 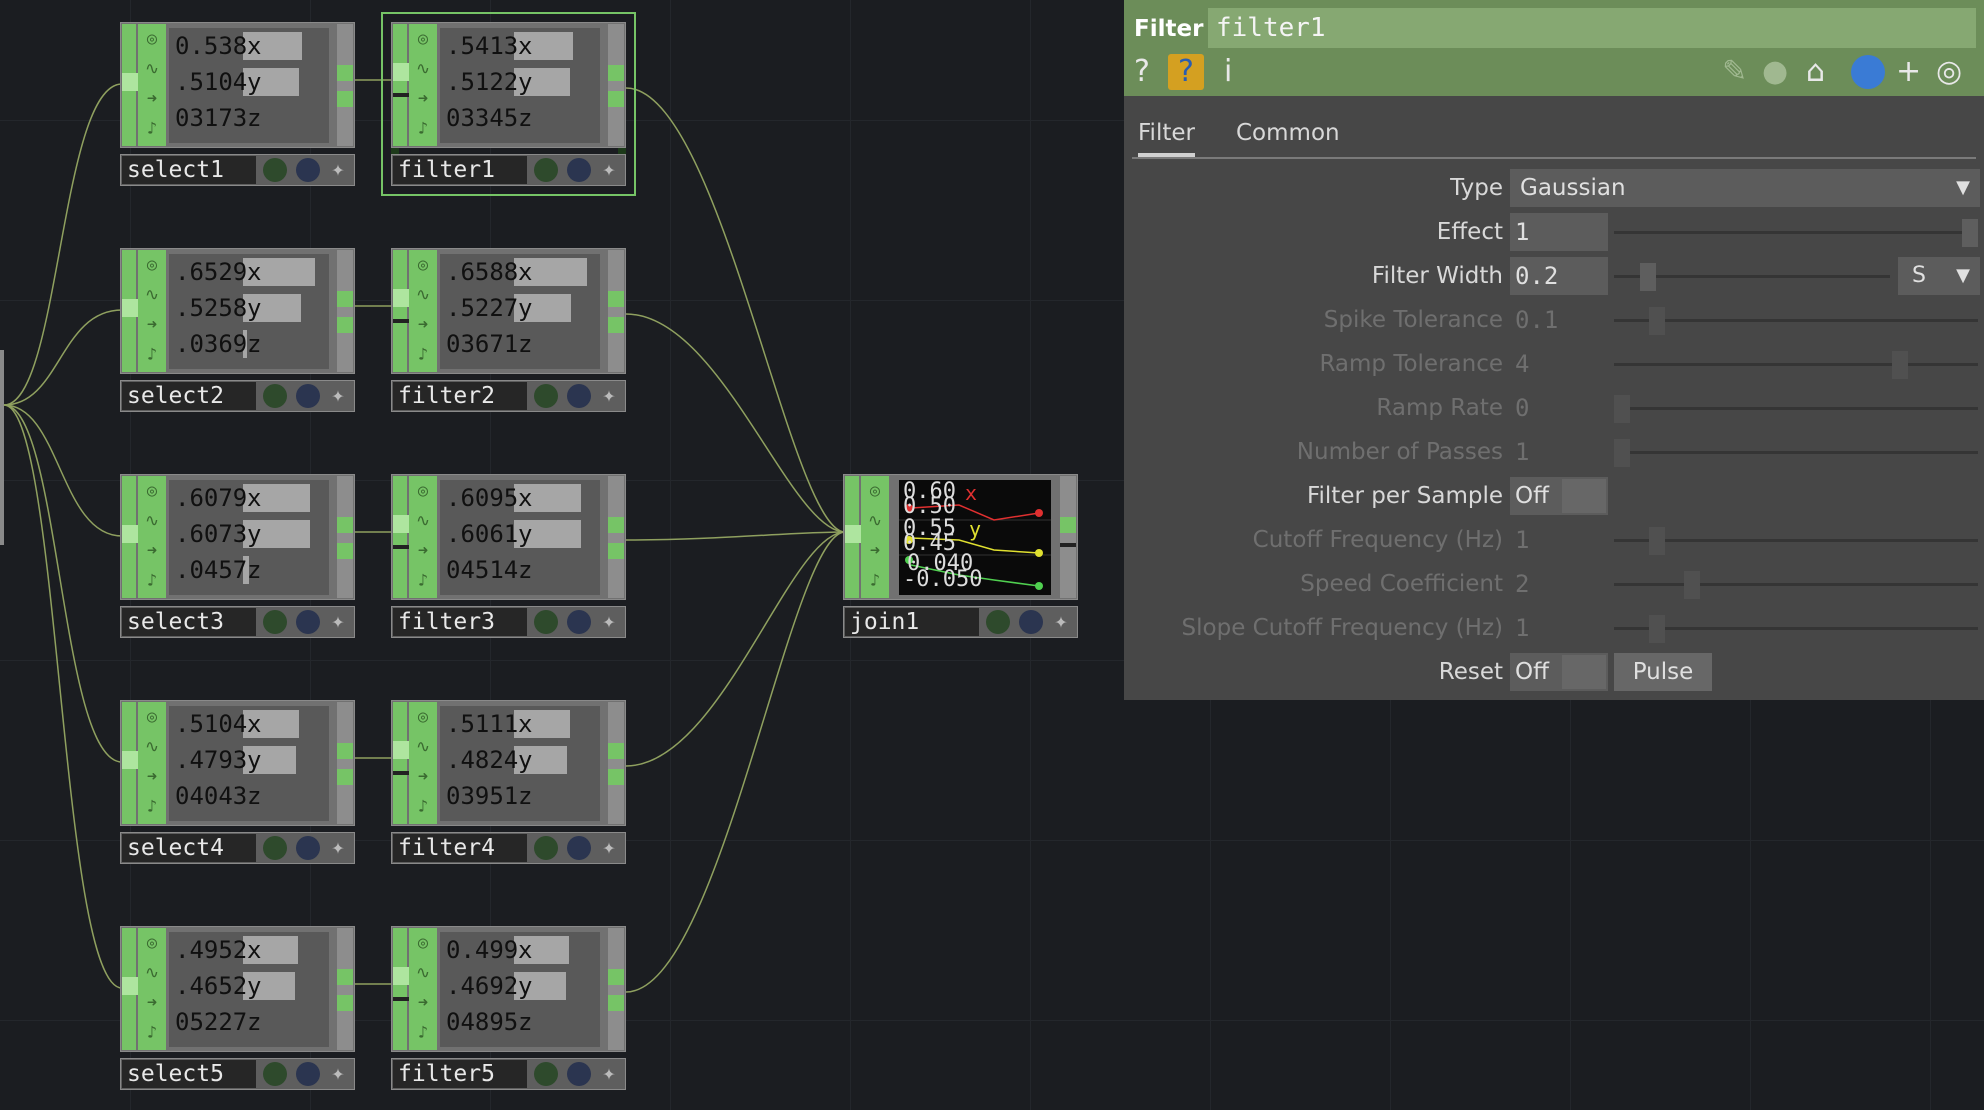 I want to click on channel-viewer: .6095 x .6061 y 04514 z, so click(x=520, y=537).